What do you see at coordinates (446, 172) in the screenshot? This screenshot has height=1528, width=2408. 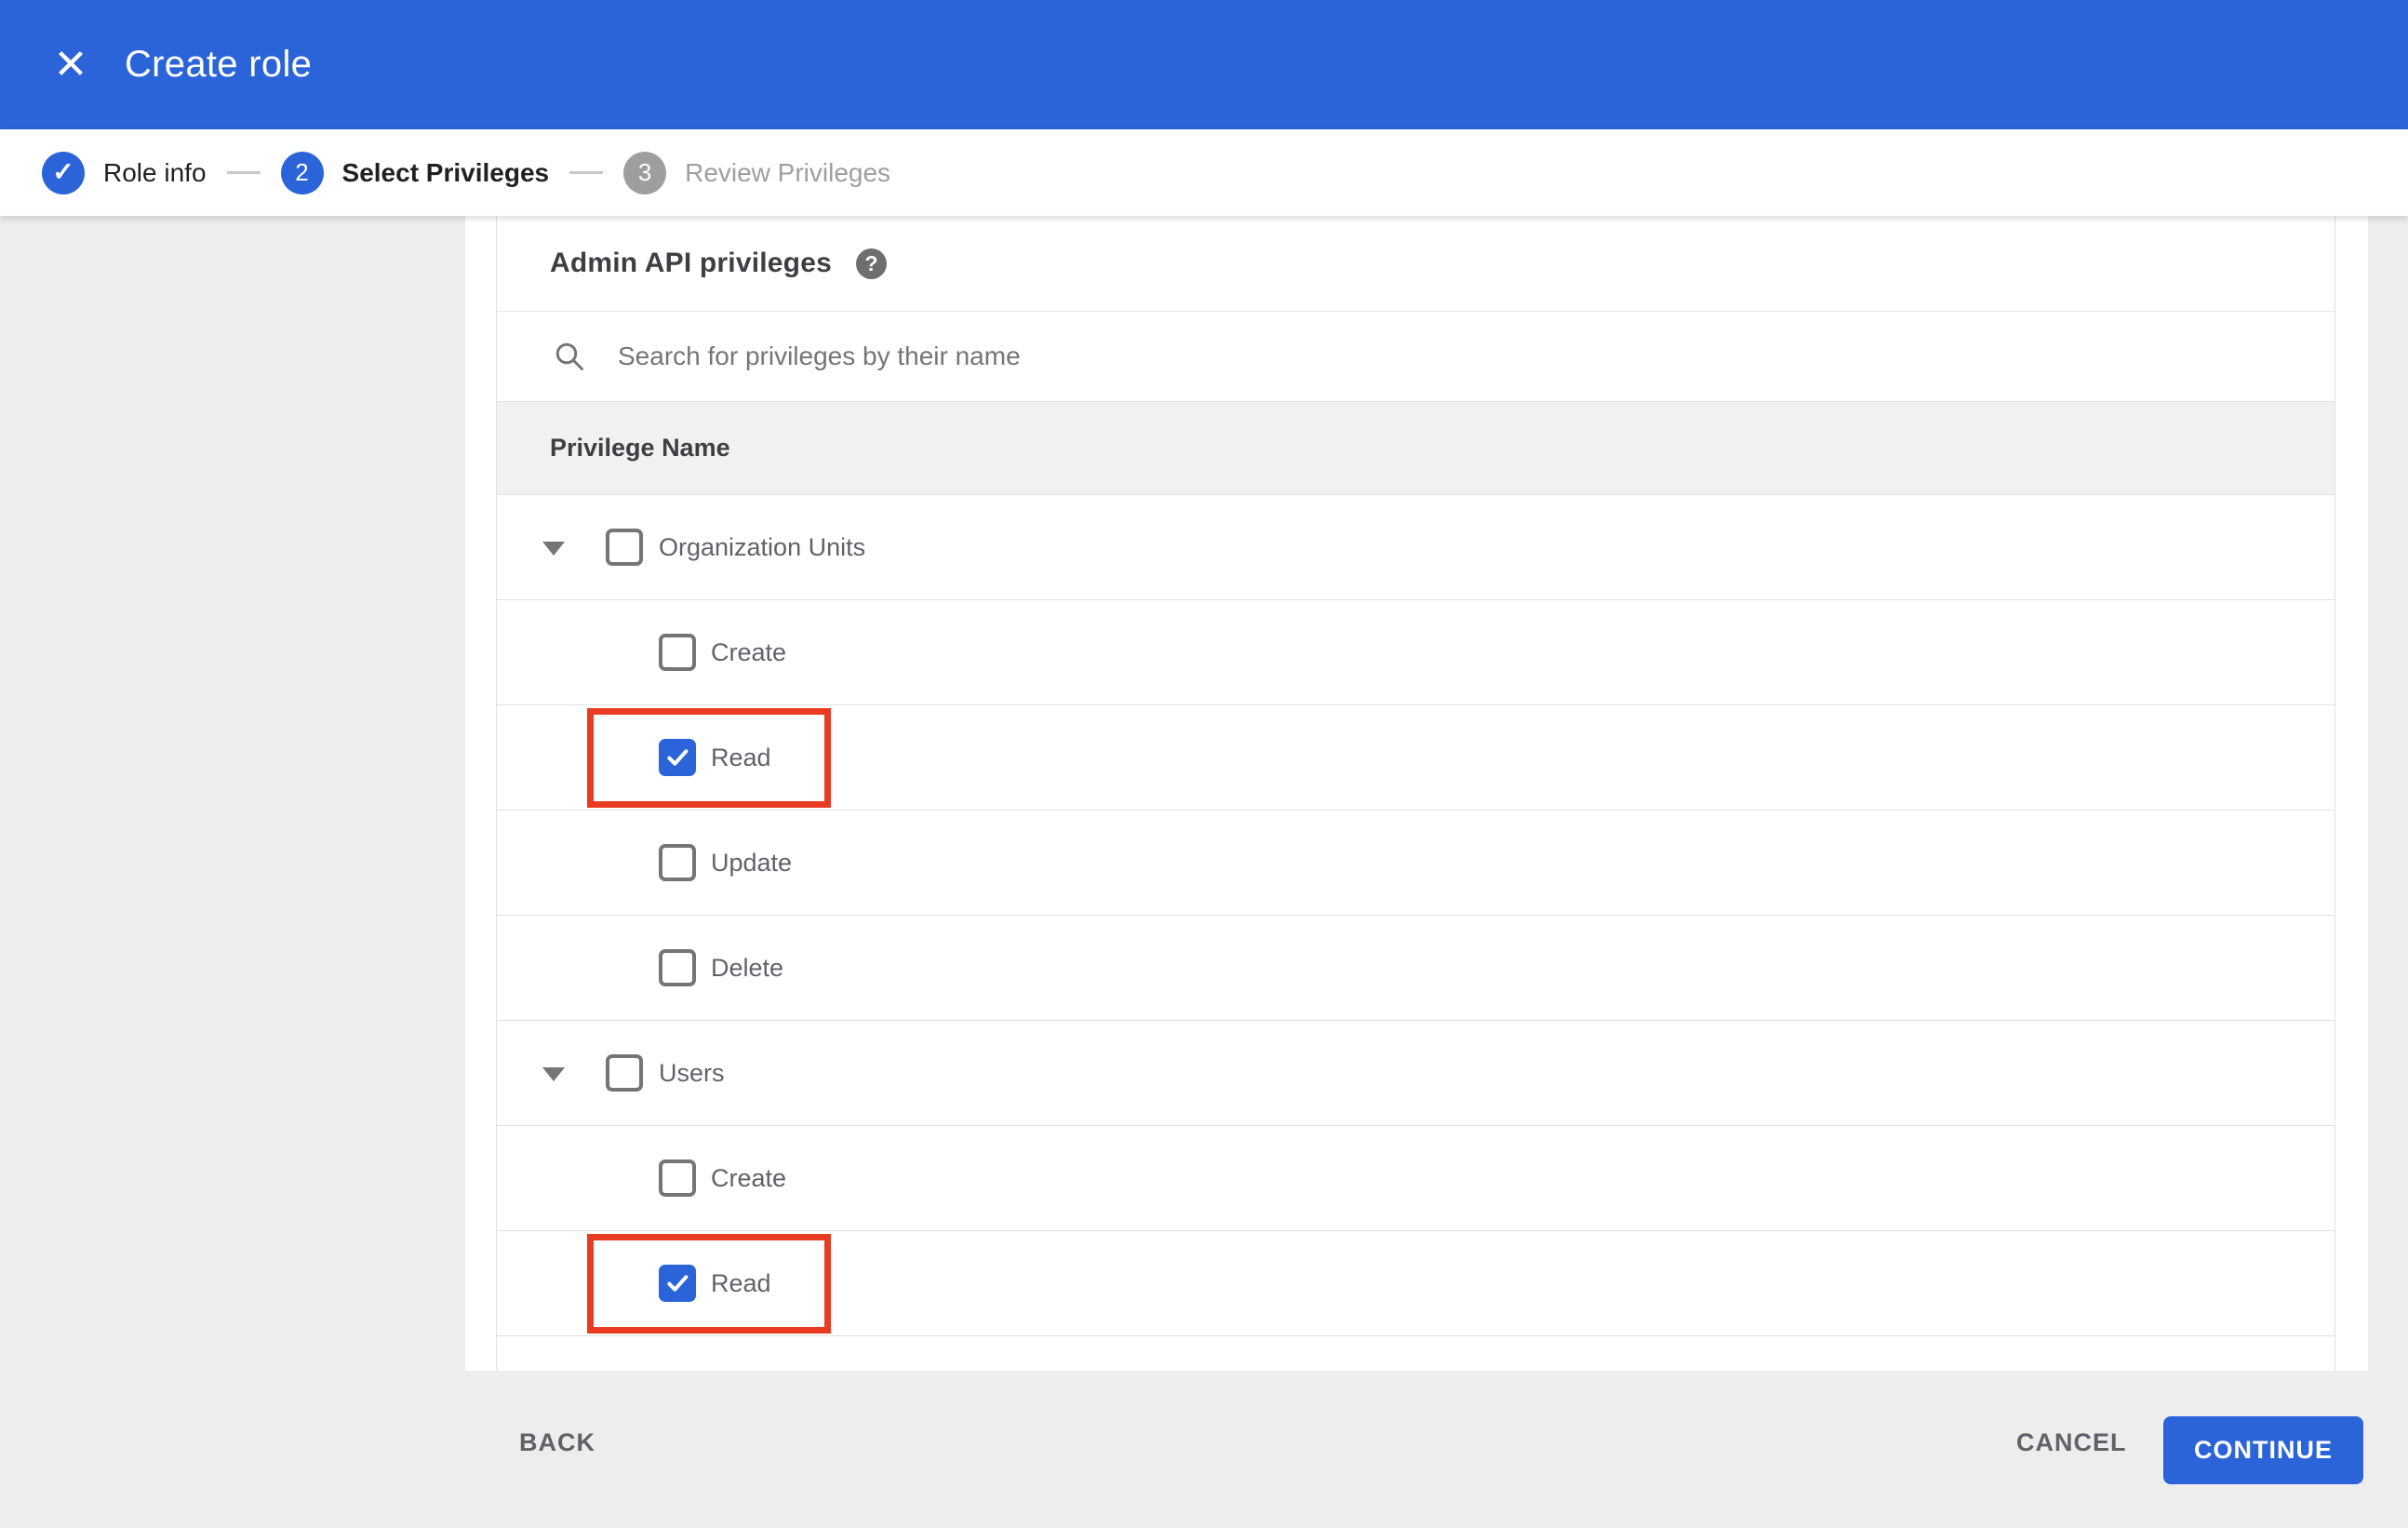 I see `step-label: Select Privileges` at bounding box center [446, 172].